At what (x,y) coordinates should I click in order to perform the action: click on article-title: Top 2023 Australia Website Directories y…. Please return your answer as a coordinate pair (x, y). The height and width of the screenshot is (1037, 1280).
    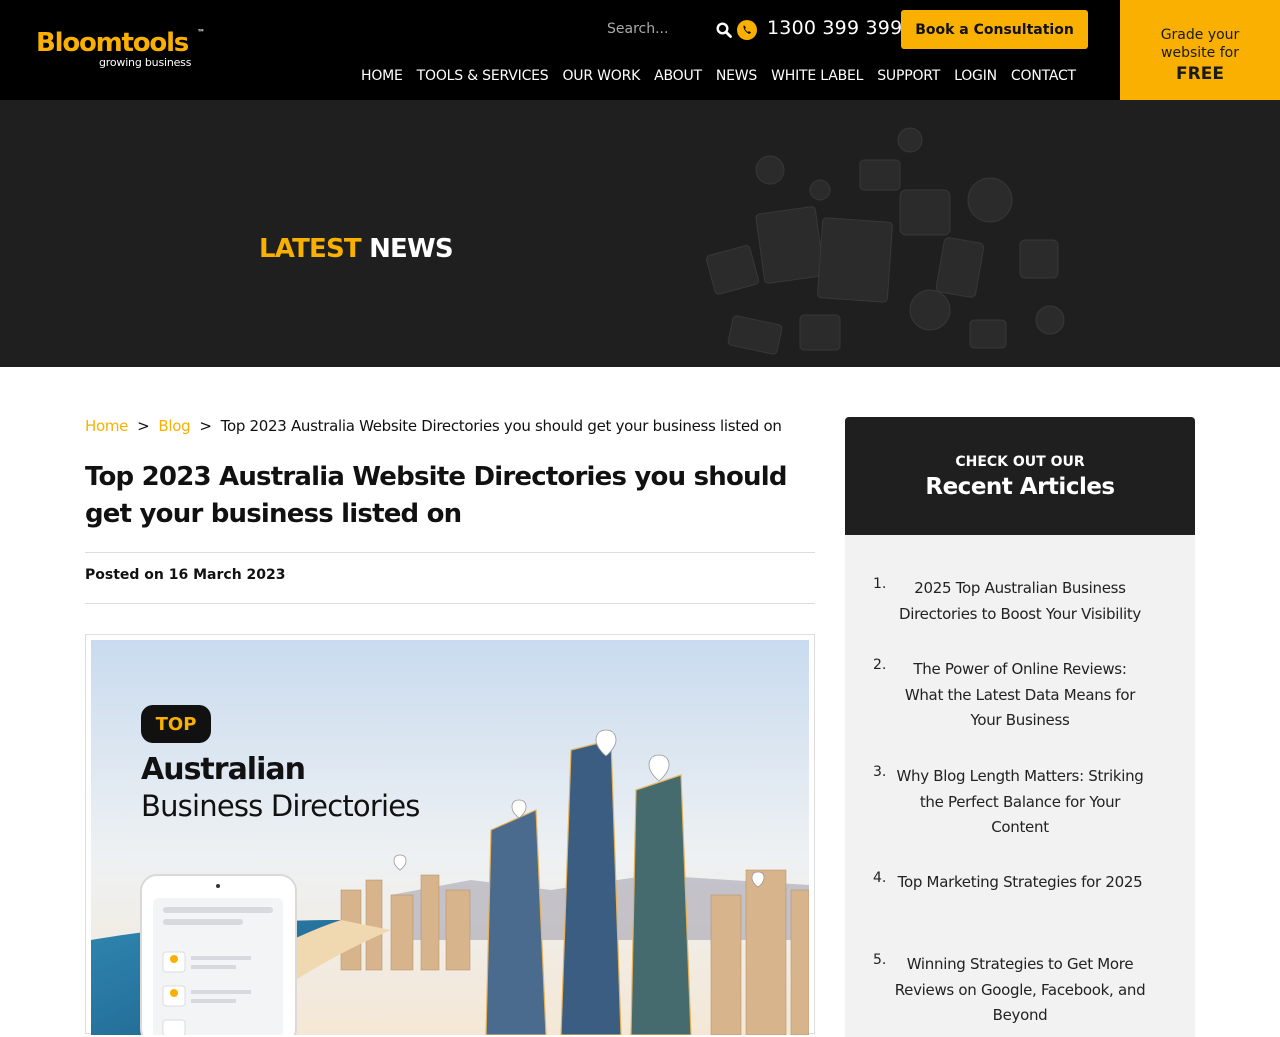
    Looking at the image, I should click on (436, 495).